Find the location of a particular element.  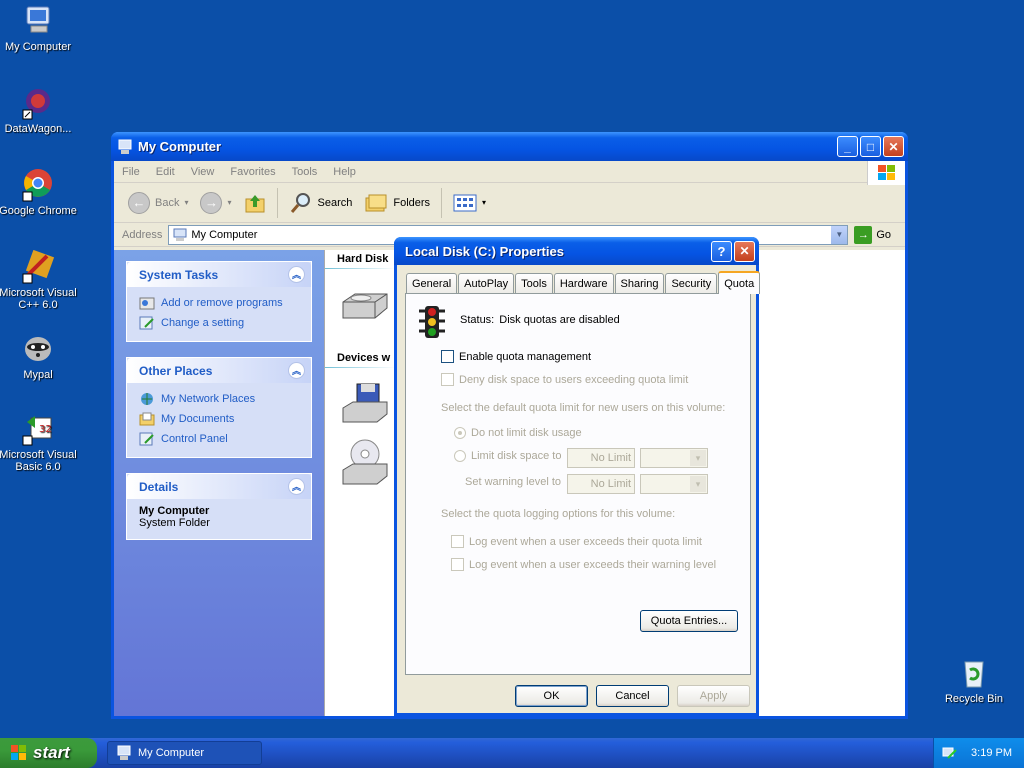

desktop-icon-mypal: Mypal is located at coordinates (39, 356).